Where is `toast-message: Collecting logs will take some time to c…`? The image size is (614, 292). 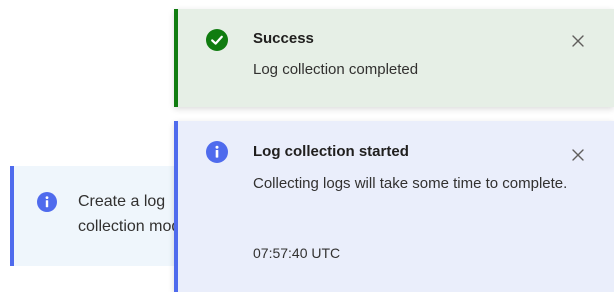
toast-message: Collecting logs will take some time to c… is located at coordinates (410, 183).